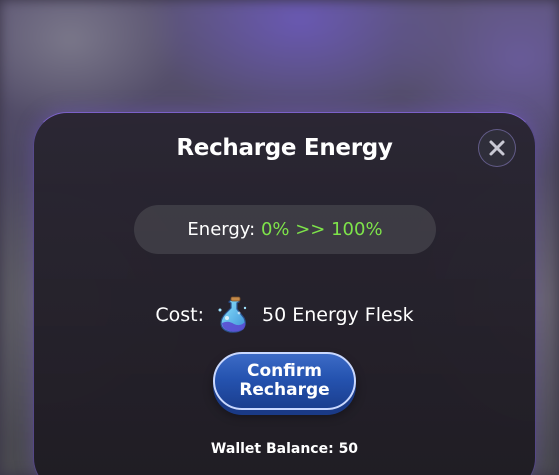  I want to click on close-button, so click(497, 148).